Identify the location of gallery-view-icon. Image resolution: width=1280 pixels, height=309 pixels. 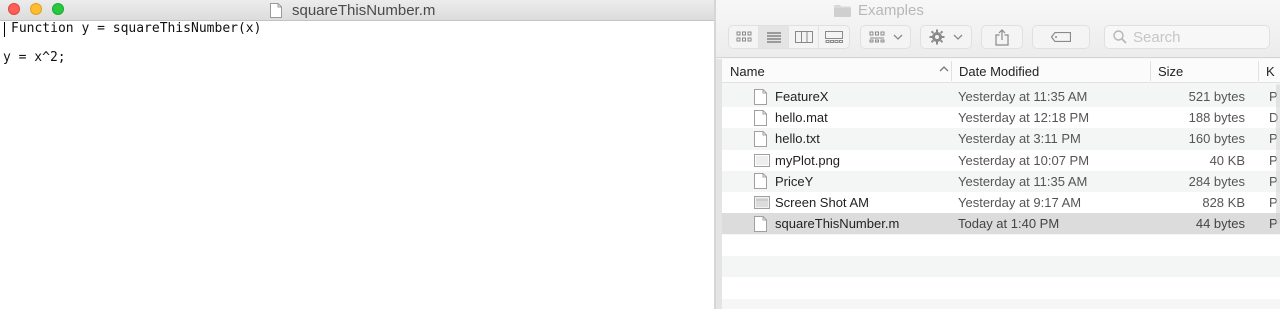
(834, 37).